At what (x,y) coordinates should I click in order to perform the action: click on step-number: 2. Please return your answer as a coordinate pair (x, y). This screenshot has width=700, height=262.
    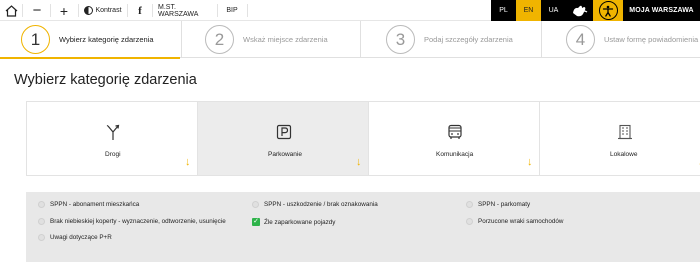
    Looking at the image, I should click on (219, 39).